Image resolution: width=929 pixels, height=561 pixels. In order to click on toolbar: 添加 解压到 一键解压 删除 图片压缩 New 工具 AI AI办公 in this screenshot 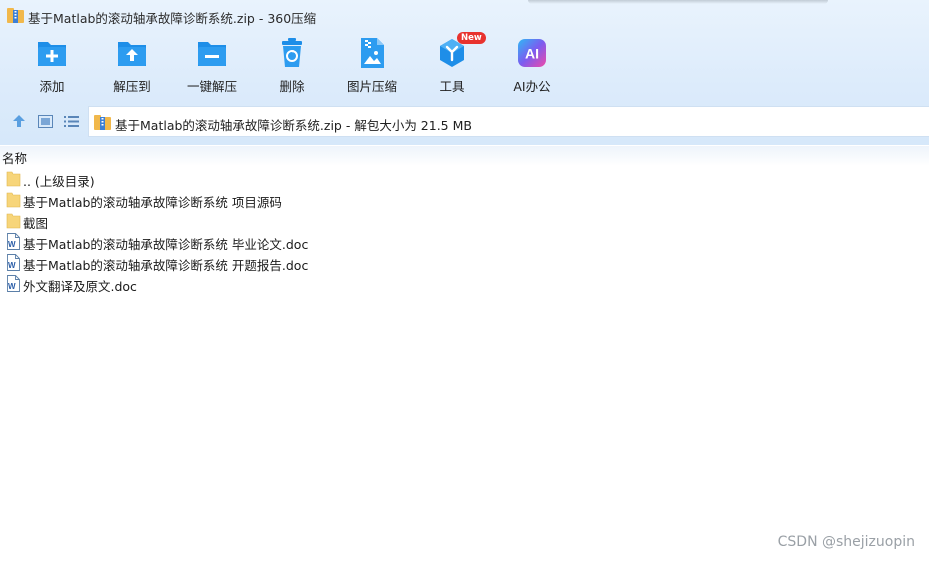, I will do `click(464, 65)`.